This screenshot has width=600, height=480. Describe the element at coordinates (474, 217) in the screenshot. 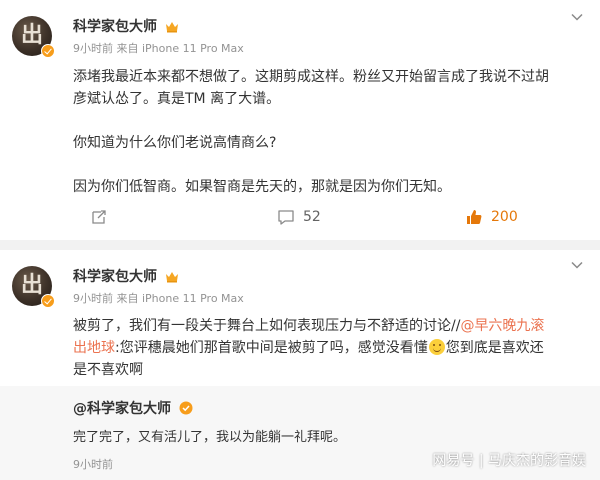

I see `thumbs-up-icon` at that location.